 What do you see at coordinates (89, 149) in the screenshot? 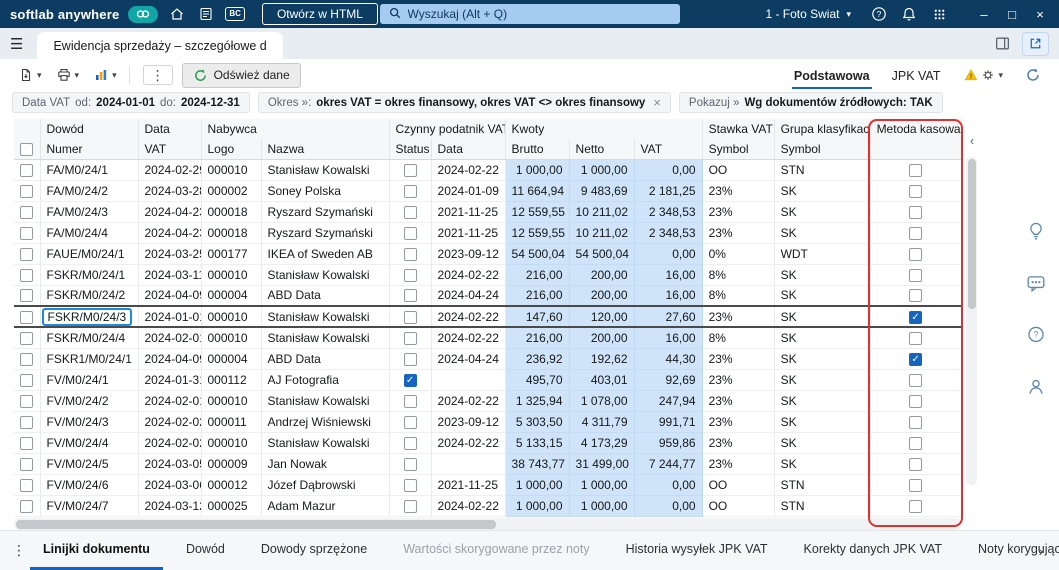
I see `column-header-numer: Numer` at bounding box center [89, 149].